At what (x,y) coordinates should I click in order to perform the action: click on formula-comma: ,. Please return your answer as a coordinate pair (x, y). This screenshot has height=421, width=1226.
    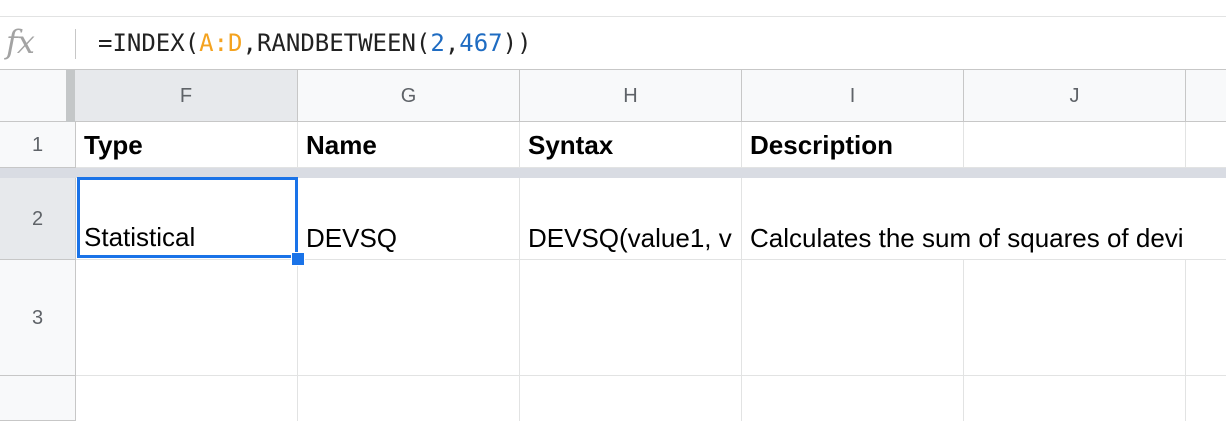
    Looking at the image, I should click on (452, 43).